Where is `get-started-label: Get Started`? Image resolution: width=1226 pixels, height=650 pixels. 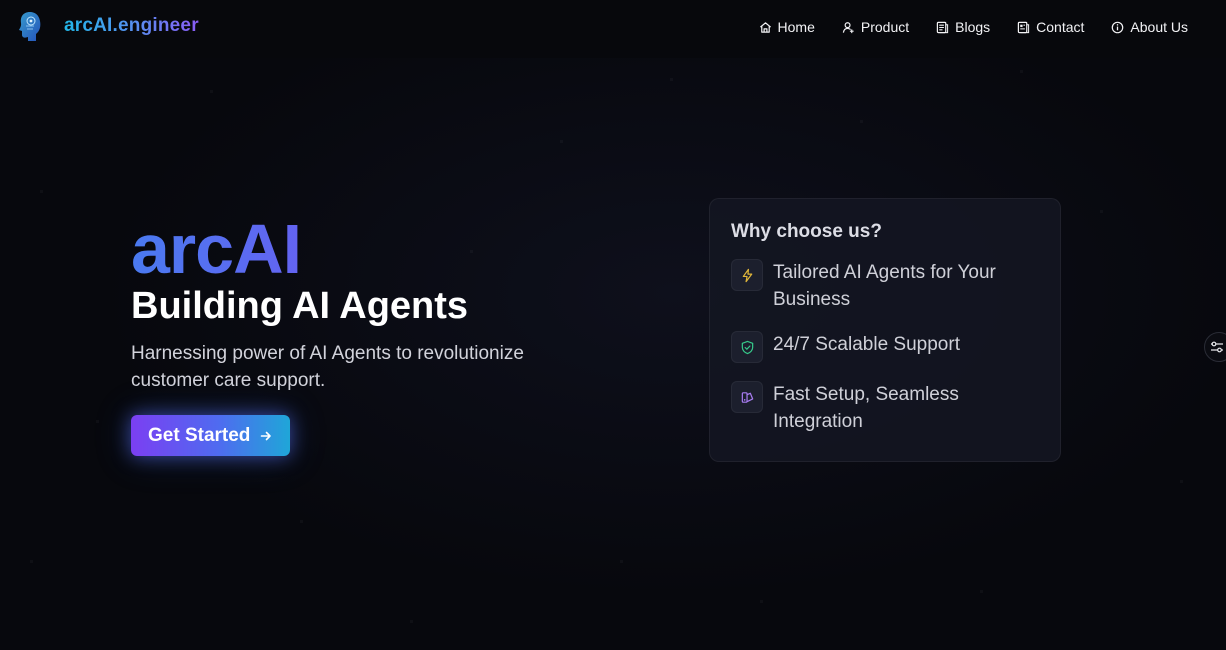
get-started-label: Get Started is located at coordinates (199, 435).